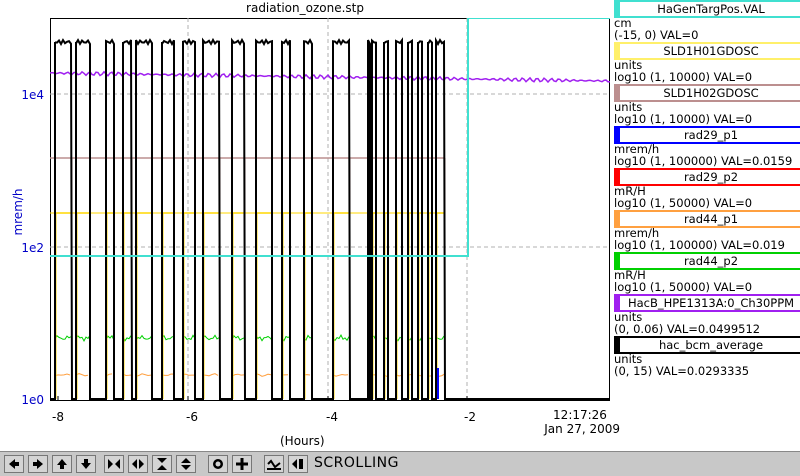 This screenshot has height=476, width=800. What do you see at coordinates (681, 371) in the screenshot?
I see `legend-range: (0, 15) VAL=0.0293335` at bounding box center [681, 371].